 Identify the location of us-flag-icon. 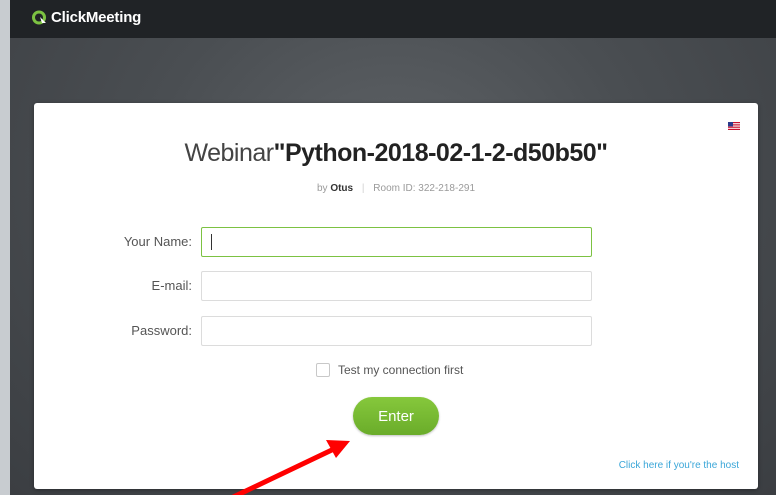
(734, 123).